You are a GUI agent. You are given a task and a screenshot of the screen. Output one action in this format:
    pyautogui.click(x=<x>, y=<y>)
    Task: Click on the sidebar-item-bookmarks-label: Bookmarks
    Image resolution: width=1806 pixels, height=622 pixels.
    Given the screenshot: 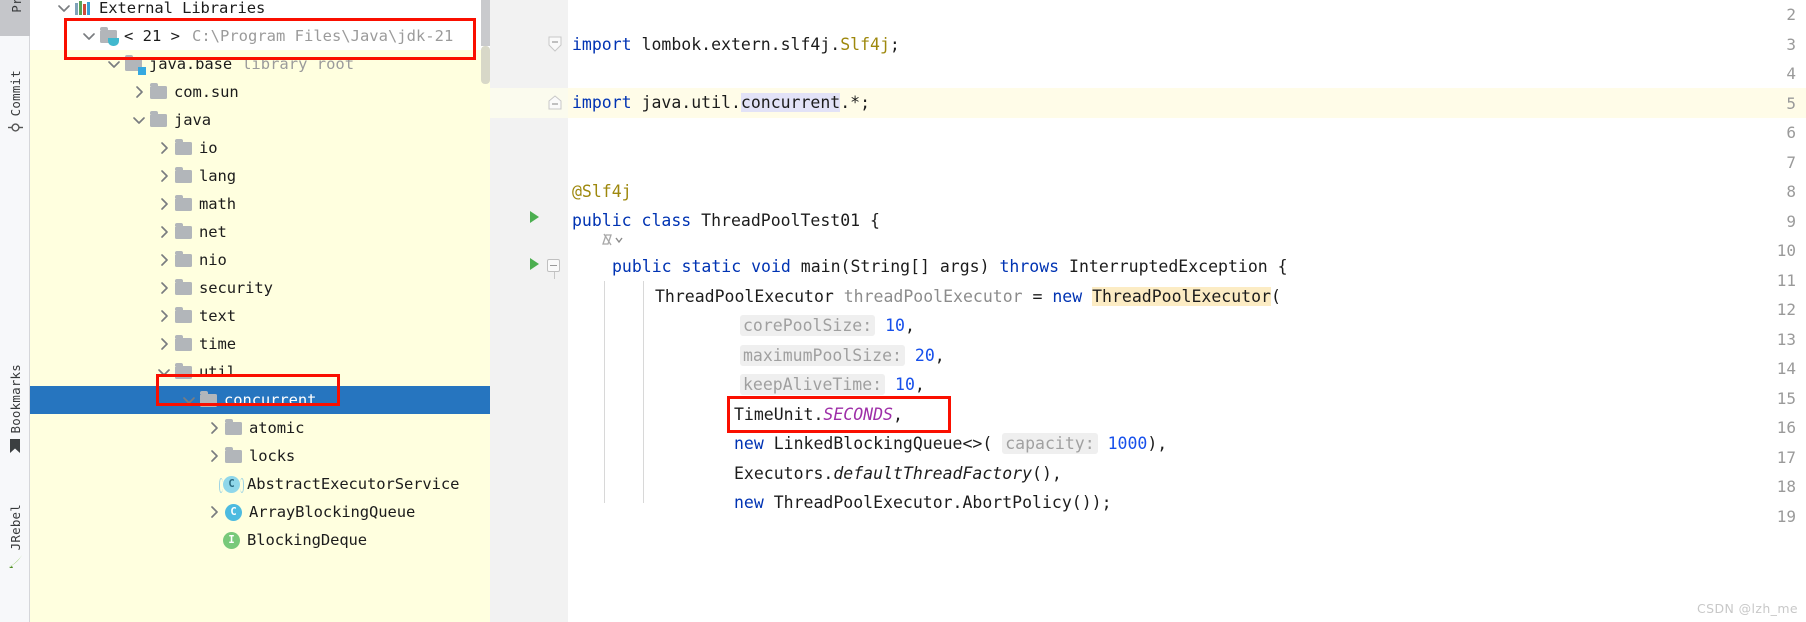 What is the action you would take?
    pyautogui.click(x=15, y=399)
    